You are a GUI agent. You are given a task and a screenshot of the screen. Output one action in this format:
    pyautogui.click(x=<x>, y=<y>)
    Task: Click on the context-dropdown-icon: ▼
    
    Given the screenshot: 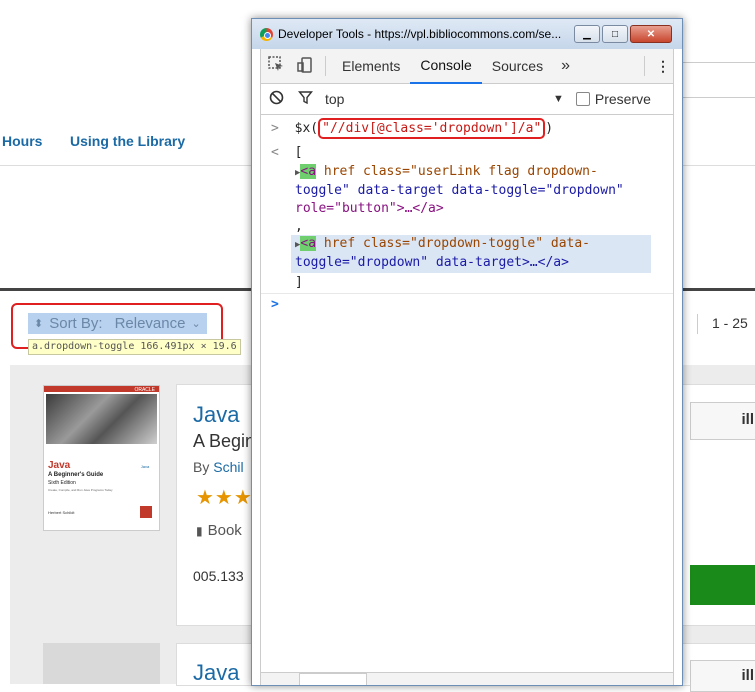 What is the action you would take?
    pyautogui.click(x=558, y=99)
    